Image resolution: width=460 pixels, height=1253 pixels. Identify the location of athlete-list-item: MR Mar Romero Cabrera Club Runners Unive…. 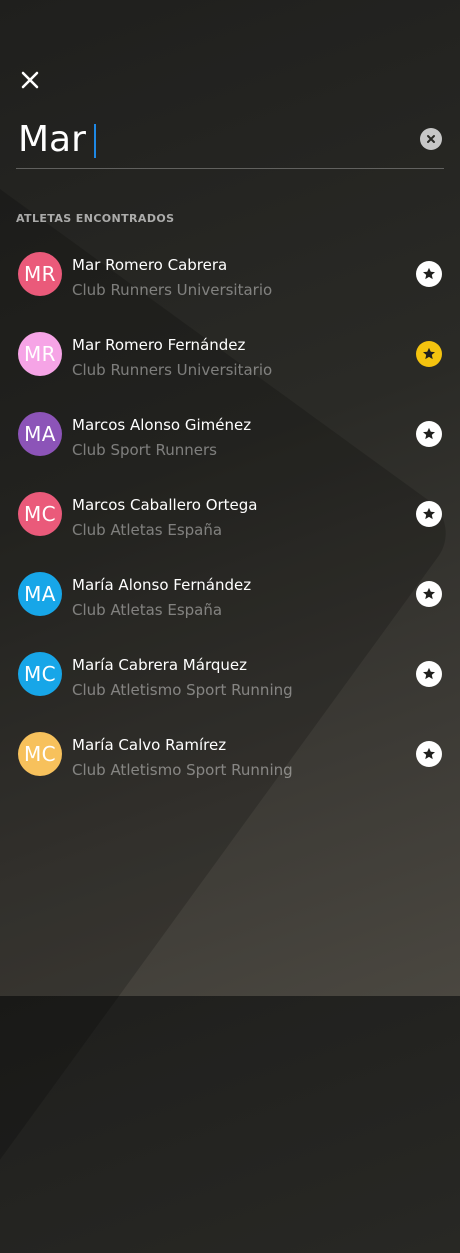
(230, 276).